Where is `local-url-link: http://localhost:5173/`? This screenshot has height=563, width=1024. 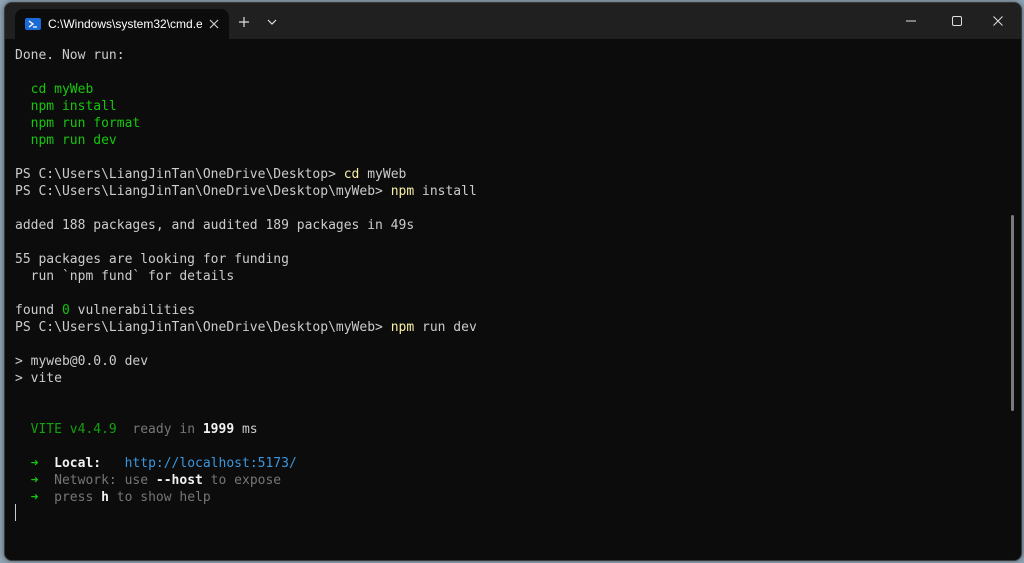 local-url-link: http://localhost:5173/ is located at coordinates (199, 463).